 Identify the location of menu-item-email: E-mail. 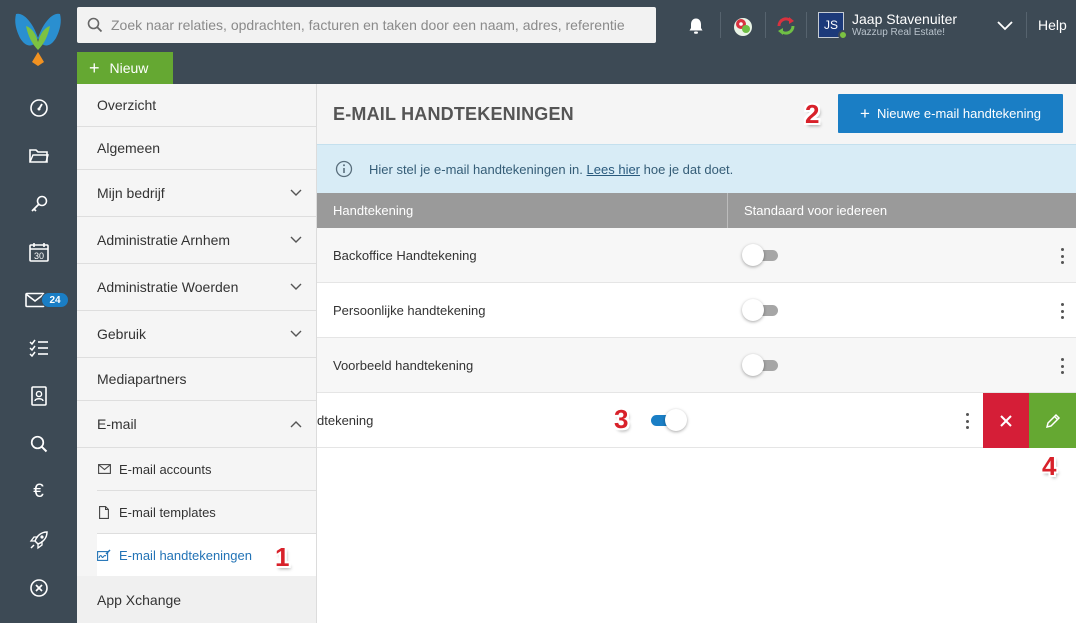
(196, 424).